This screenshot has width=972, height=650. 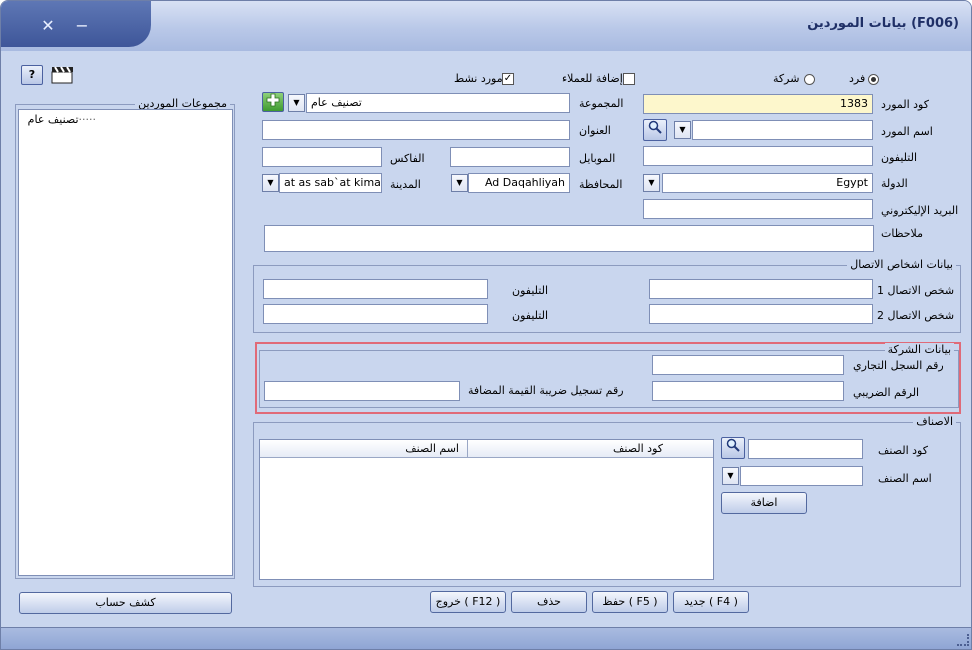 I want to click on vat-label: رقم تسجيل ضريبة القيمة المضافة, so click(x=546, y=390).